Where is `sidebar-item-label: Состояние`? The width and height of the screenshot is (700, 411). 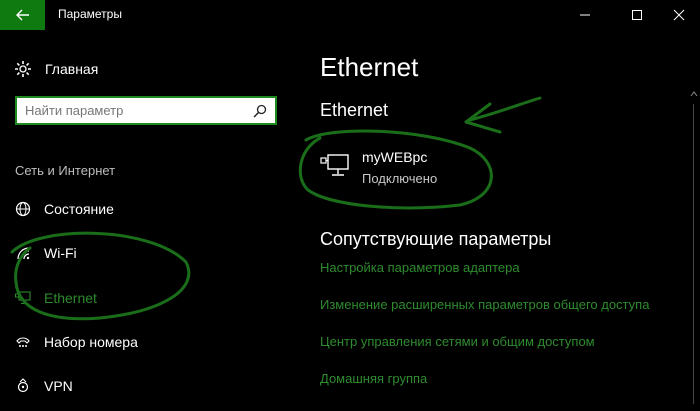
sidebar-item-label: Состояние is located at coordinates (79, 209).